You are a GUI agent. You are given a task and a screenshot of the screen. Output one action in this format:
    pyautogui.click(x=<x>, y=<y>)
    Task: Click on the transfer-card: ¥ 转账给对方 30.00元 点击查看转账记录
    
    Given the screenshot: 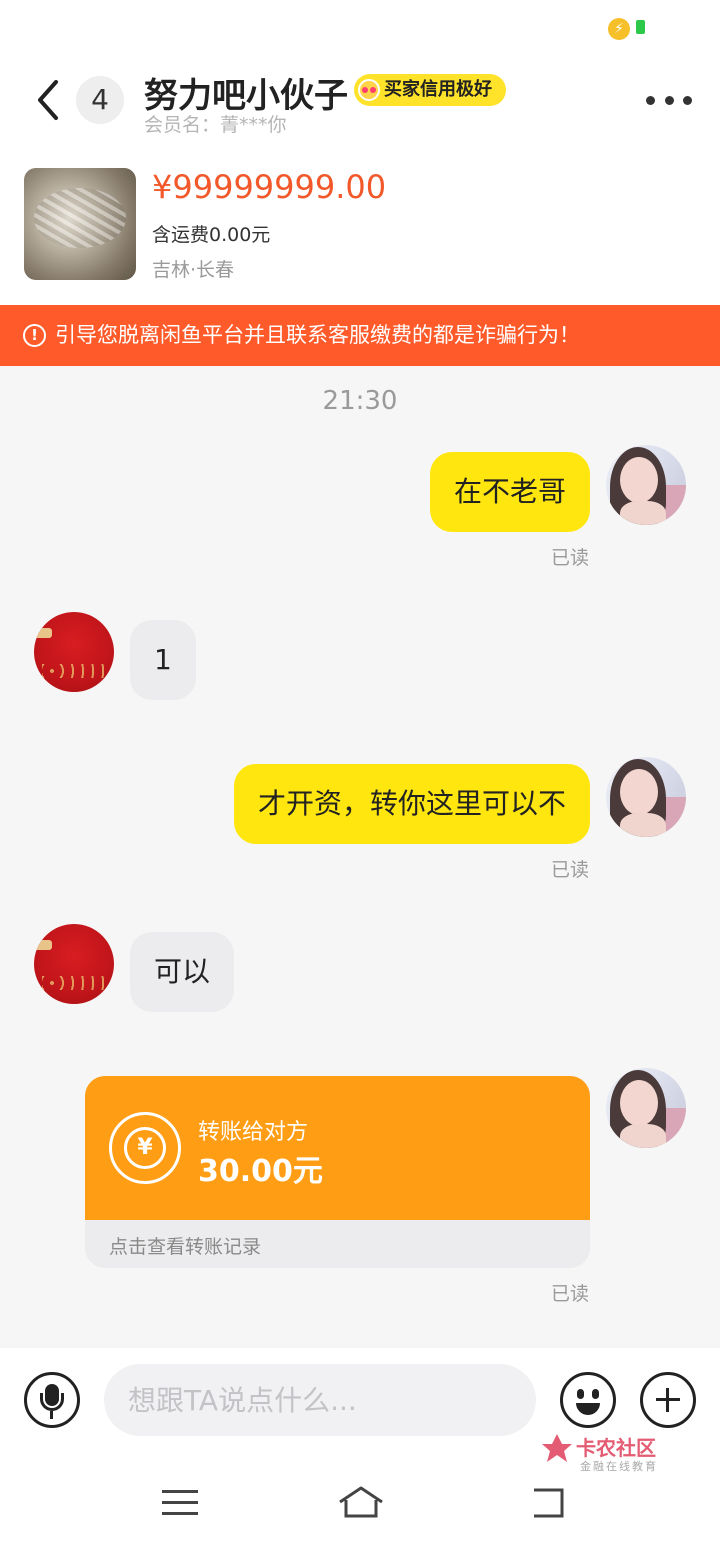 What is the action you would take?
    pyautogui.click(x=337, y=1172)
    